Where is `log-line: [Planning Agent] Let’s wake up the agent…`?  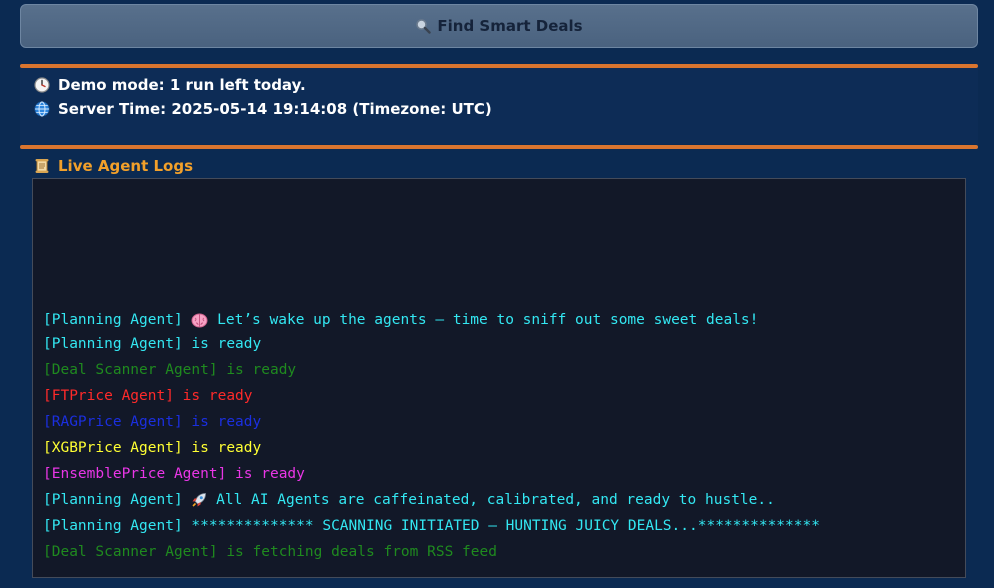
log-line: [Planning Agent] Let’s wake up the agent… is located at coordinates (401, 320).